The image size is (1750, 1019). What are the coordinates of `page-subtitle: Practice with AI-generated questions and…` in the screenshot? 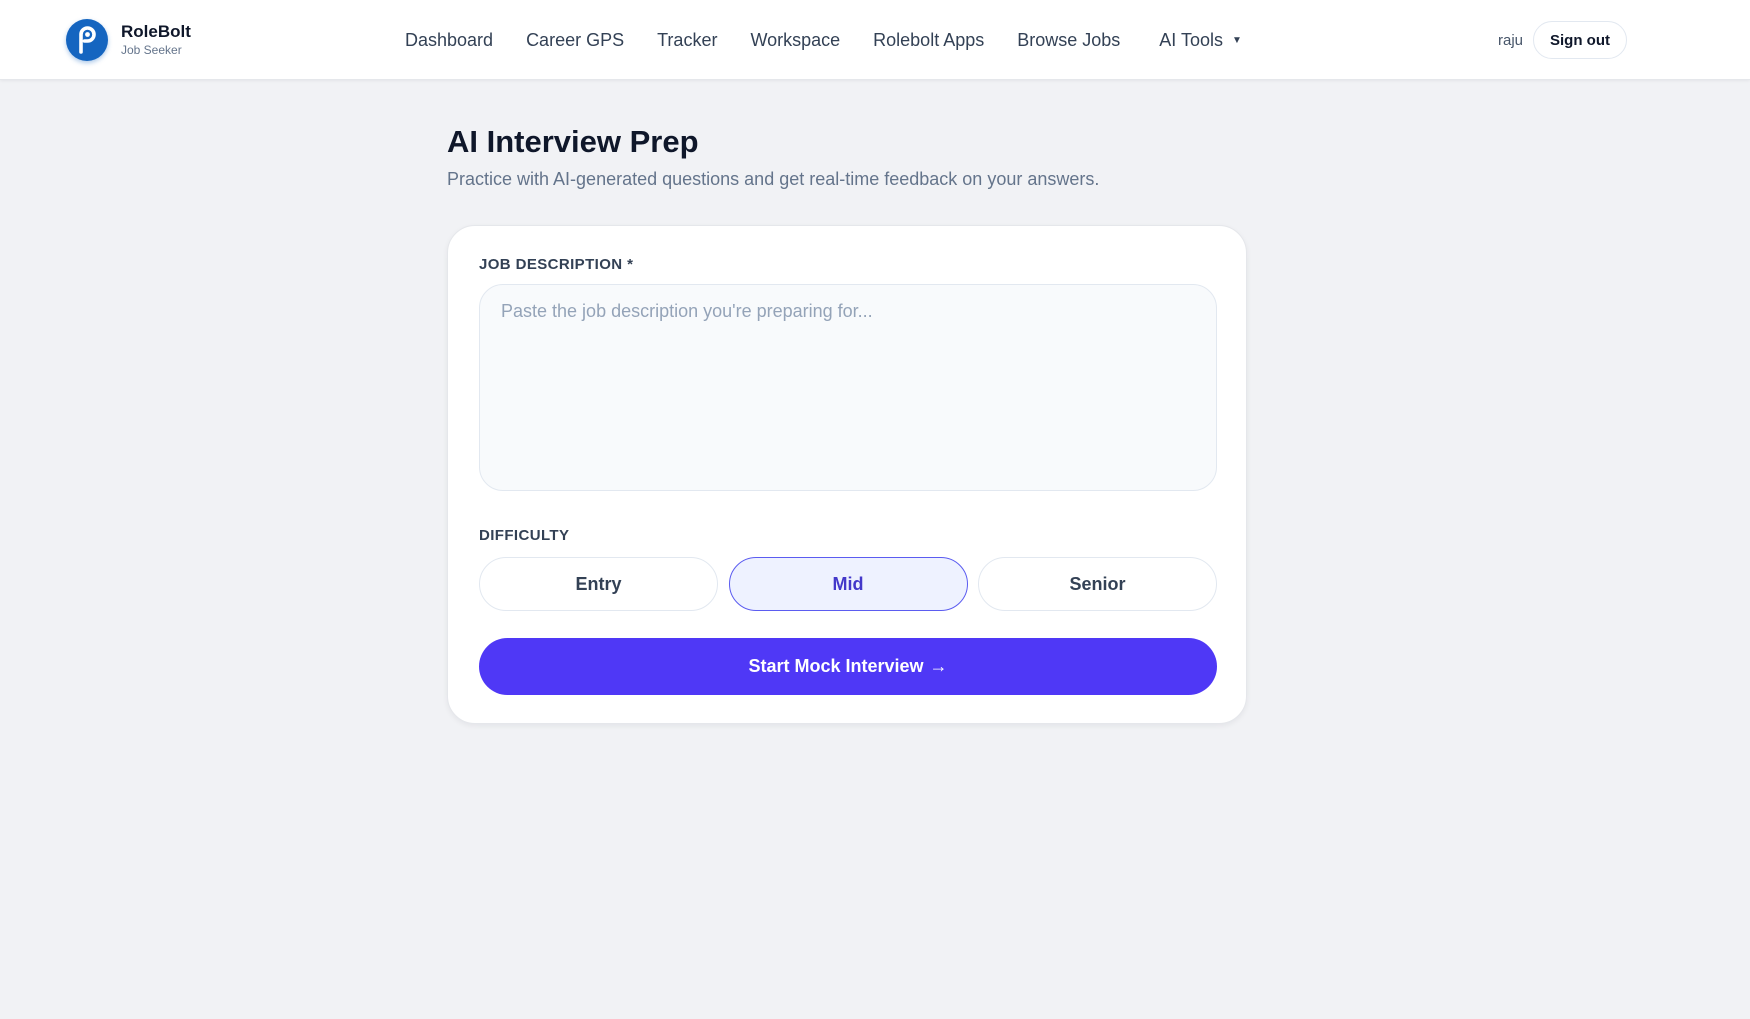 It's located at (773, 179).